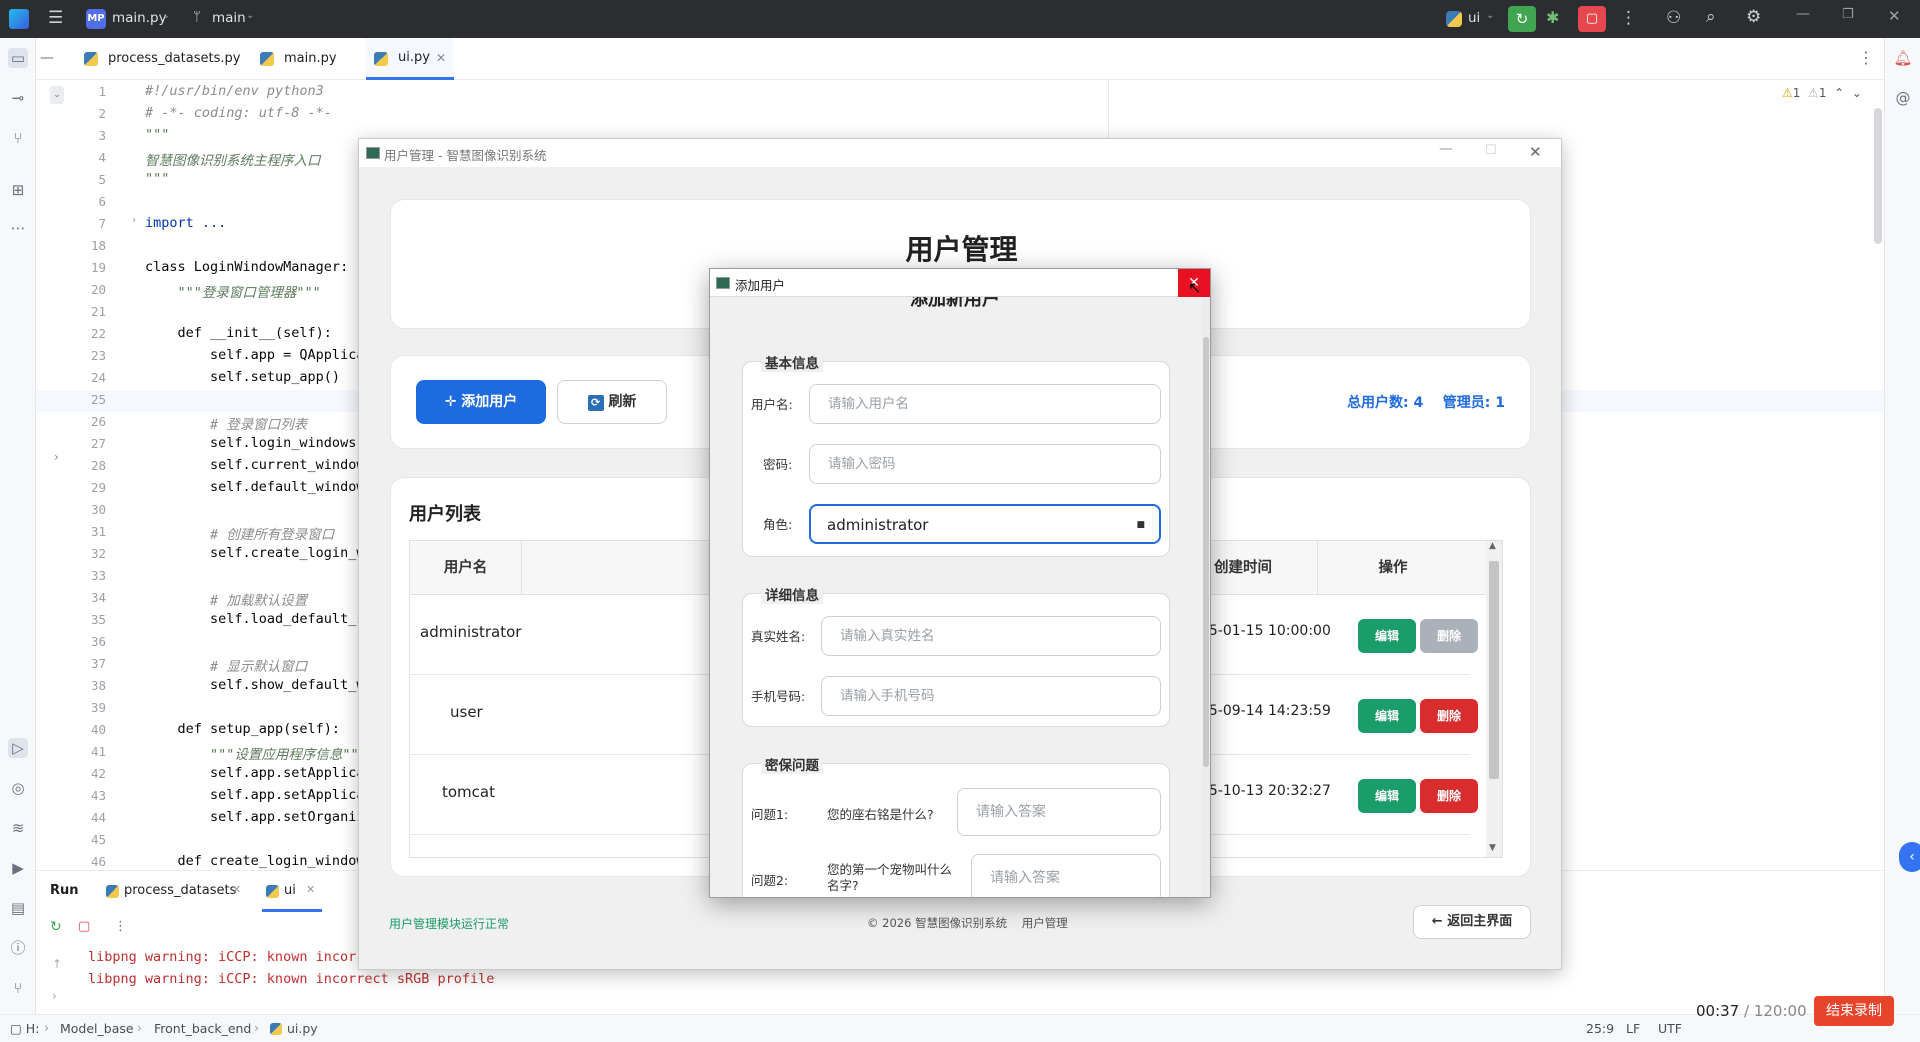  Describe the element at coordinates (18, 908) in the screenshot. I see `terminal-icon: ▤` at that location.